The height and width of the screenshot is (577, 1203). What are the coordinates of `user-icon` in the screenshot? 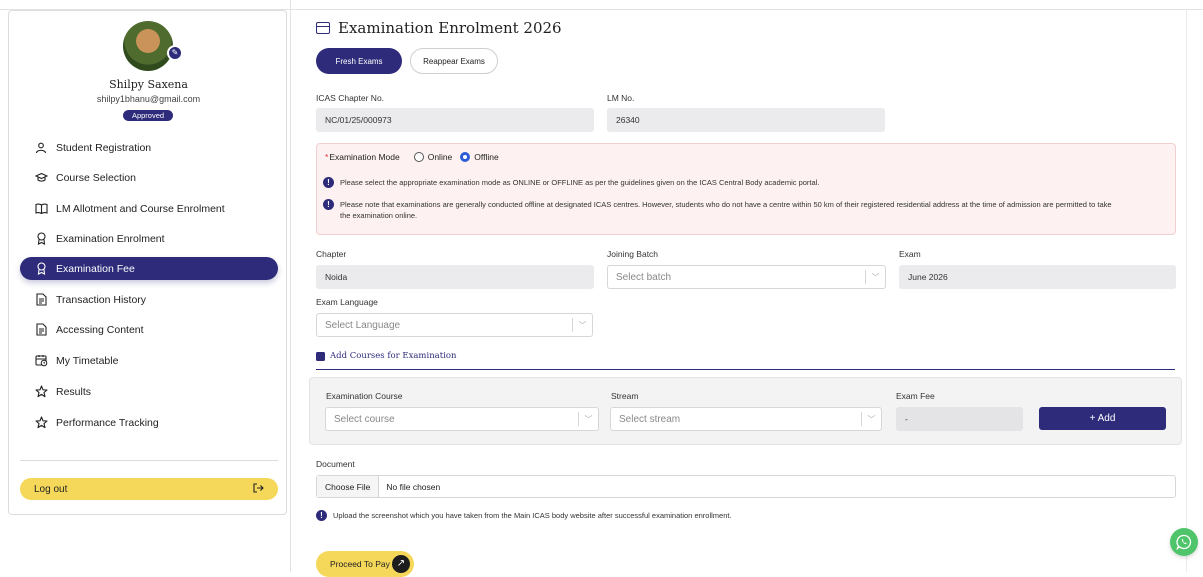 It's located at (41, 148).